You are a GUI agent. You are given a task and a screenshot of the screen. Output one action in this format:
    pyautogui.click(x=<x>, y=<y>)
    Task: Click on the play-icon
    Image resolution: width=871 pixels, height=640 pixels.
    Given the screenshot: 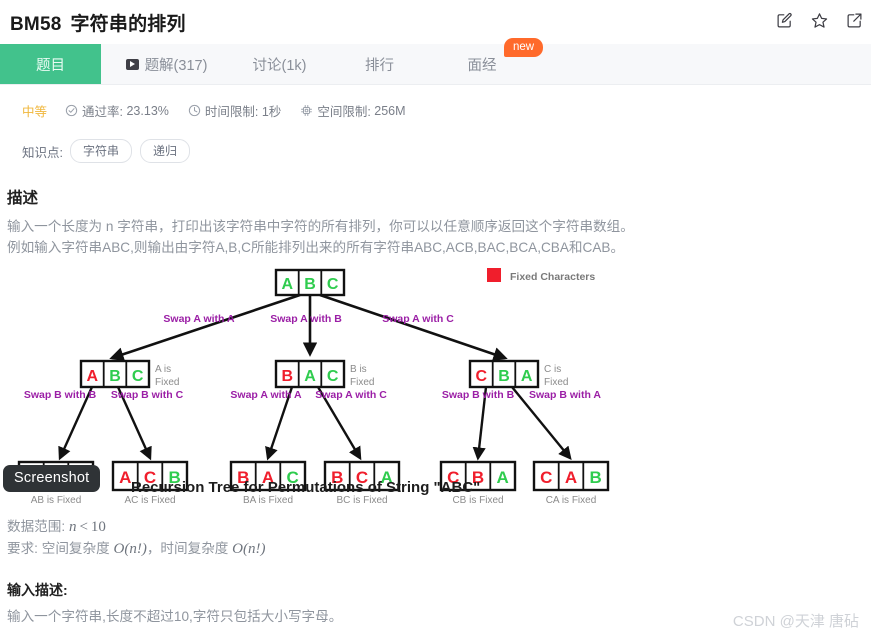 What is the action you would take?
    pyautogui.click(x=132, y=64)
    